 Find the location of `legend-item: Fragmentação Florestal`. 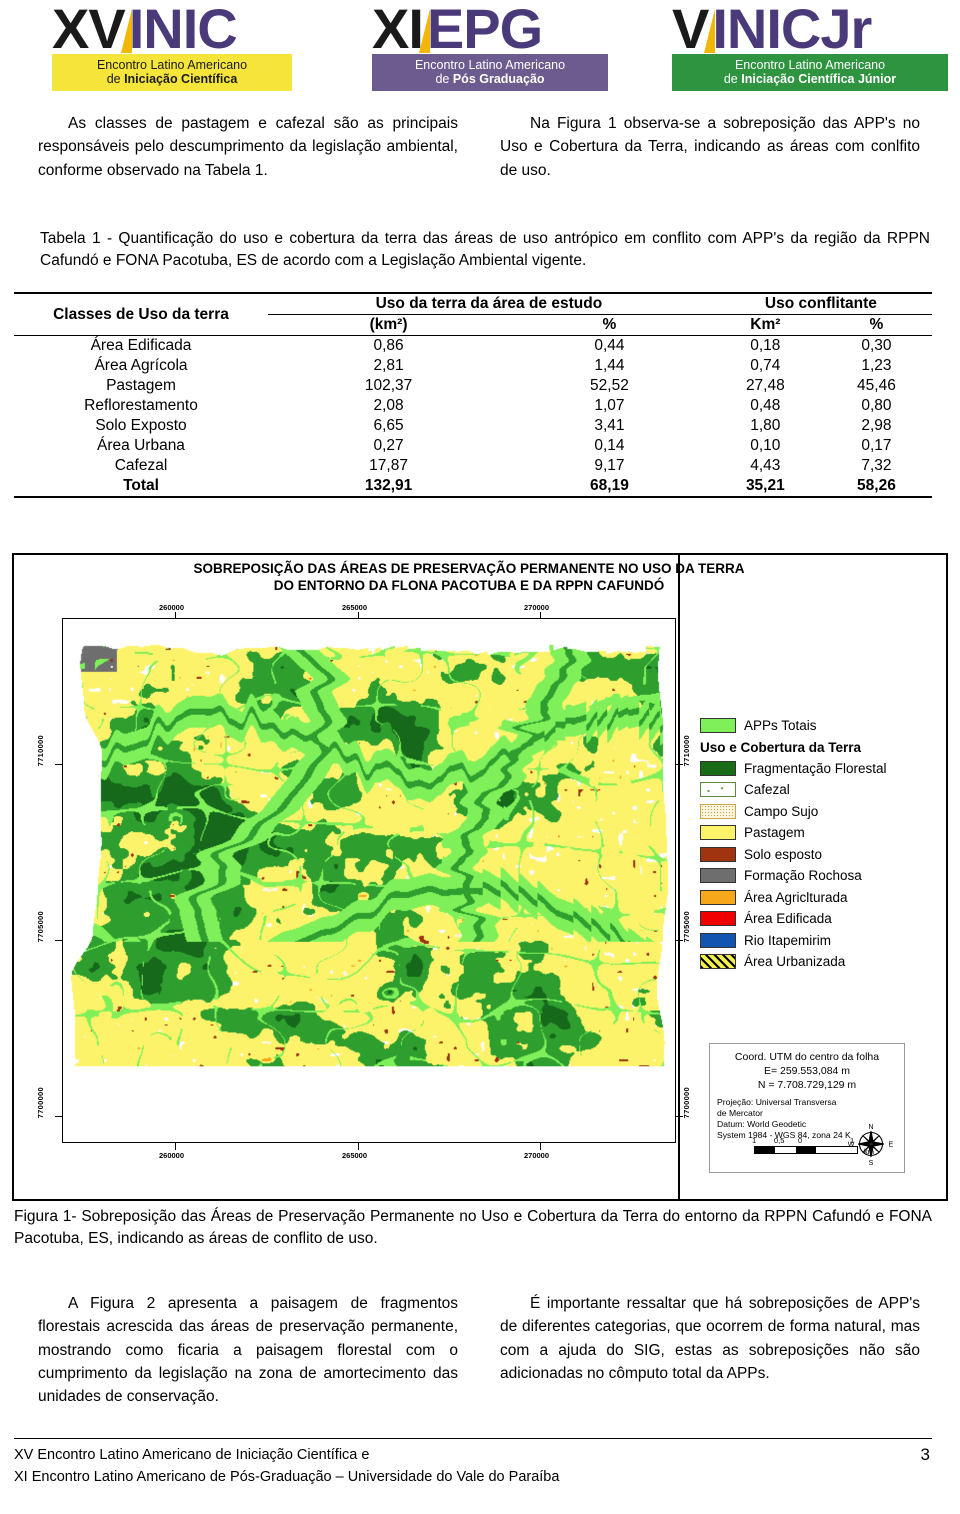

legend-item: Fragmentação Florestal is located at coordinates (800, 769).